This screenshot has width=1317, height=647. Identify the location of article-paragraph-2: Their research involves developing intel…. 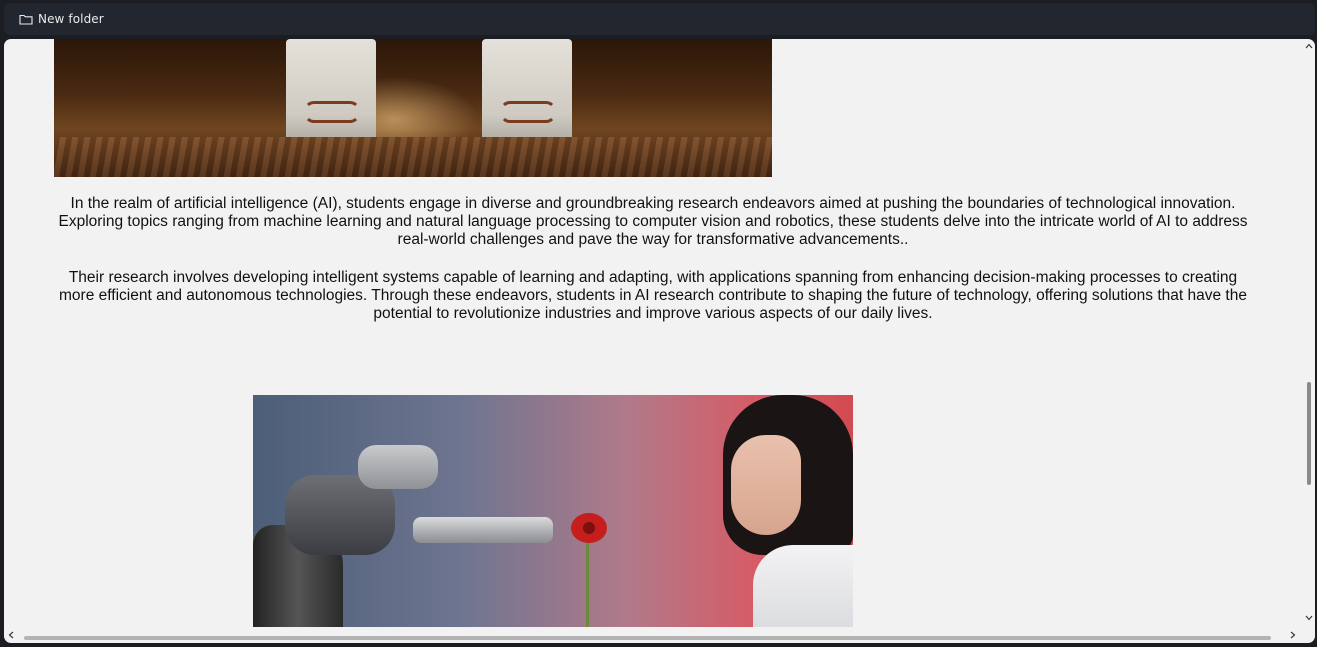
(653, 295).